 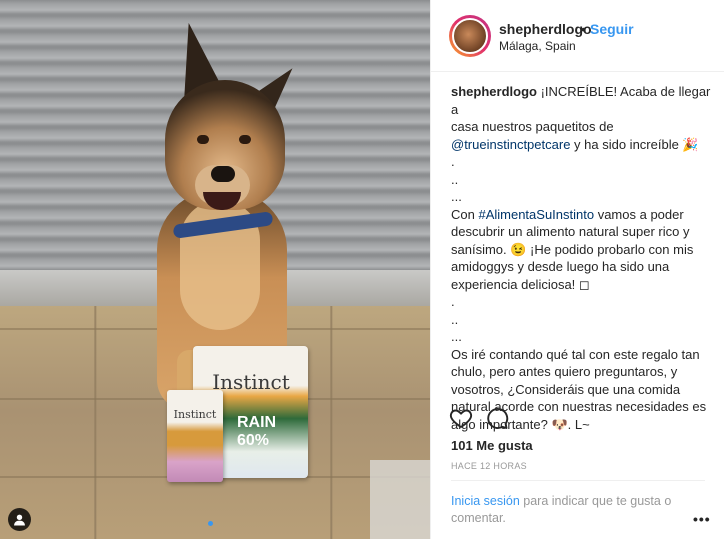 What do you see at coordinates (497, 418) in the screenshot?
I see `comment-icon` at bounding box center [497, 418].